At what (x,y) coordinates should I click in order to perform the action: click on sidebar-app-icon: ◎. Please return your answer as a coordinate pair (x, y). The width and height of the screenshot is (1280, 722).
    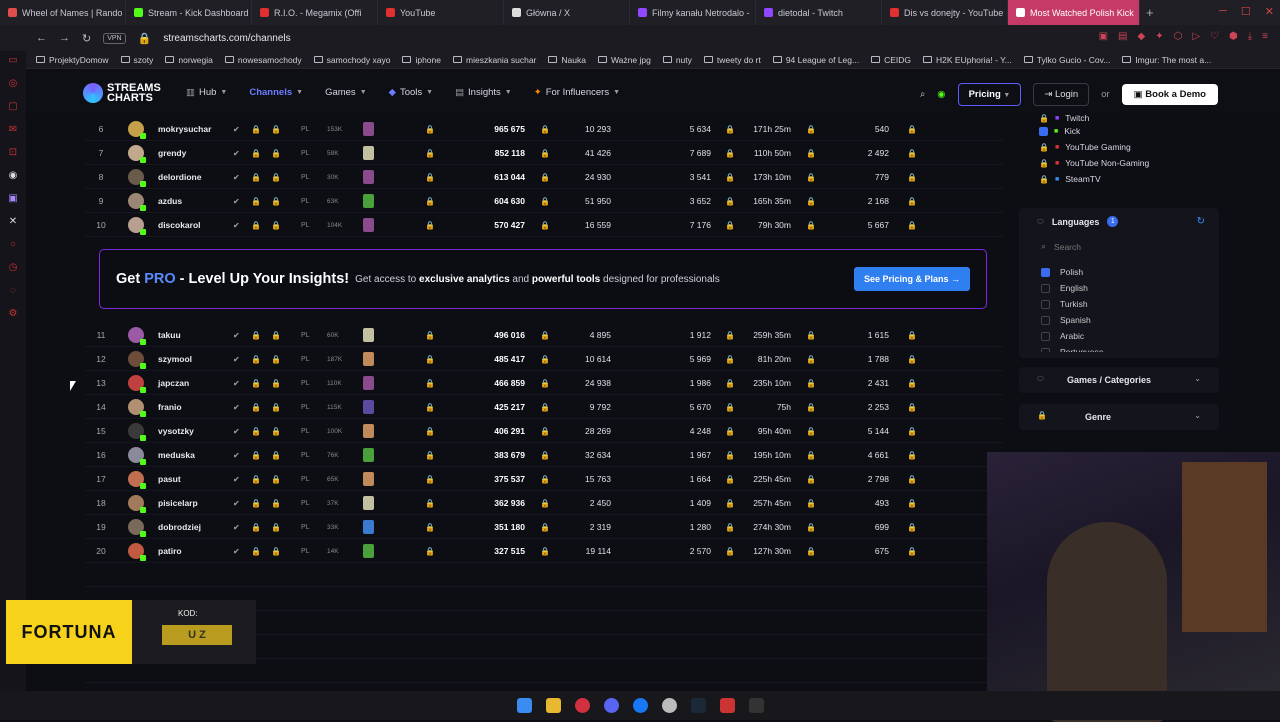
    Looking at the image, I should click on (13, 83).